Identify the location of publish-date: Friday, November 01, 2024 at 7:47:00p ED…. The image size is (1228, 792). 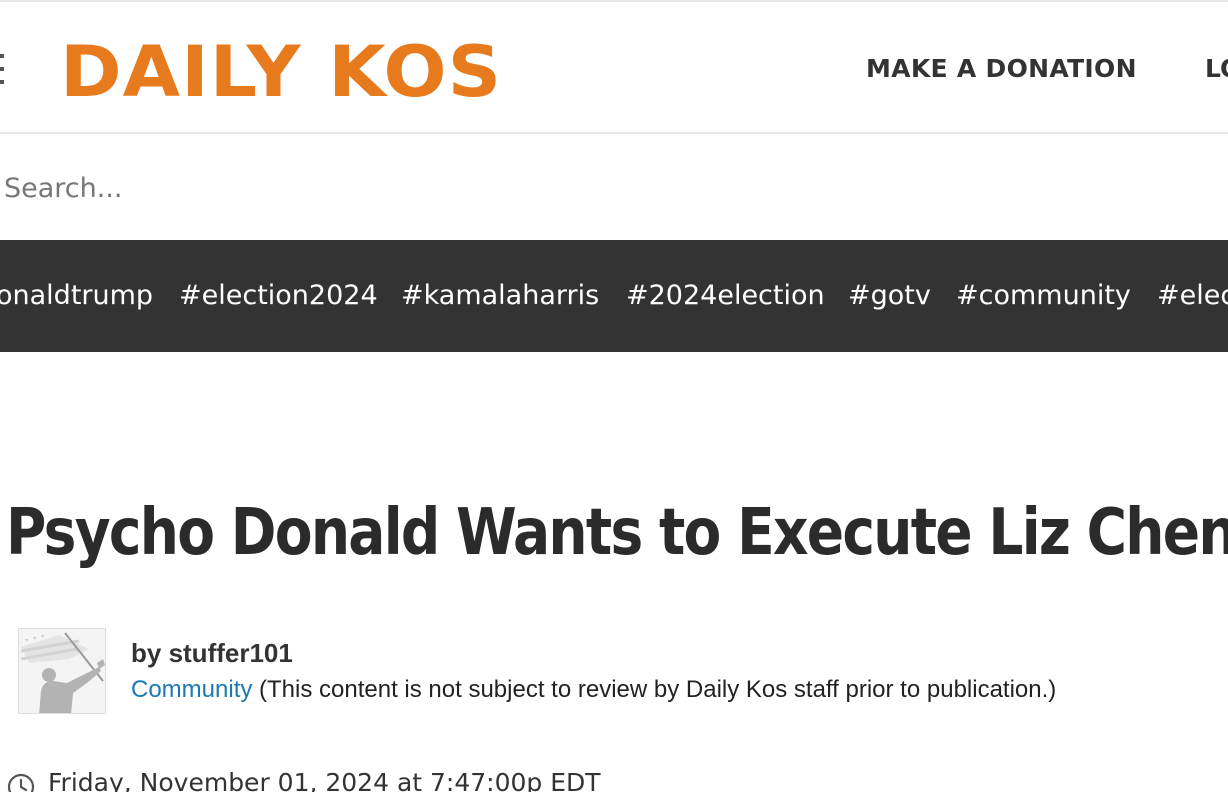
(324, 780).